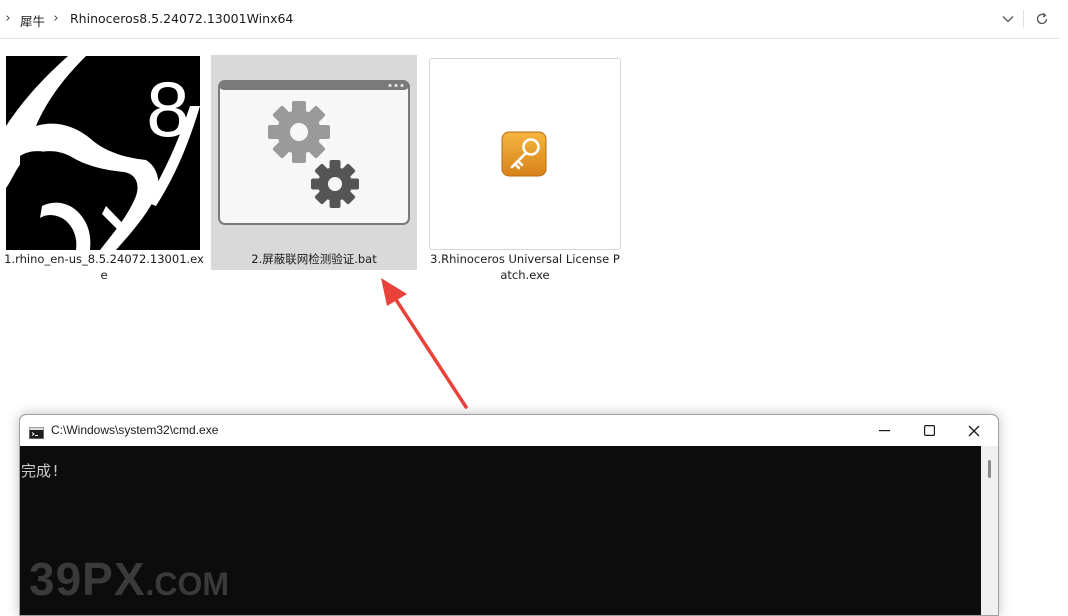 Image resolution: width=1068 pixels, height=616 pixels. What do you see at coordinates (884, 430) in the screenshot?
I see `minimize-button` at bounding box center [884, 430].